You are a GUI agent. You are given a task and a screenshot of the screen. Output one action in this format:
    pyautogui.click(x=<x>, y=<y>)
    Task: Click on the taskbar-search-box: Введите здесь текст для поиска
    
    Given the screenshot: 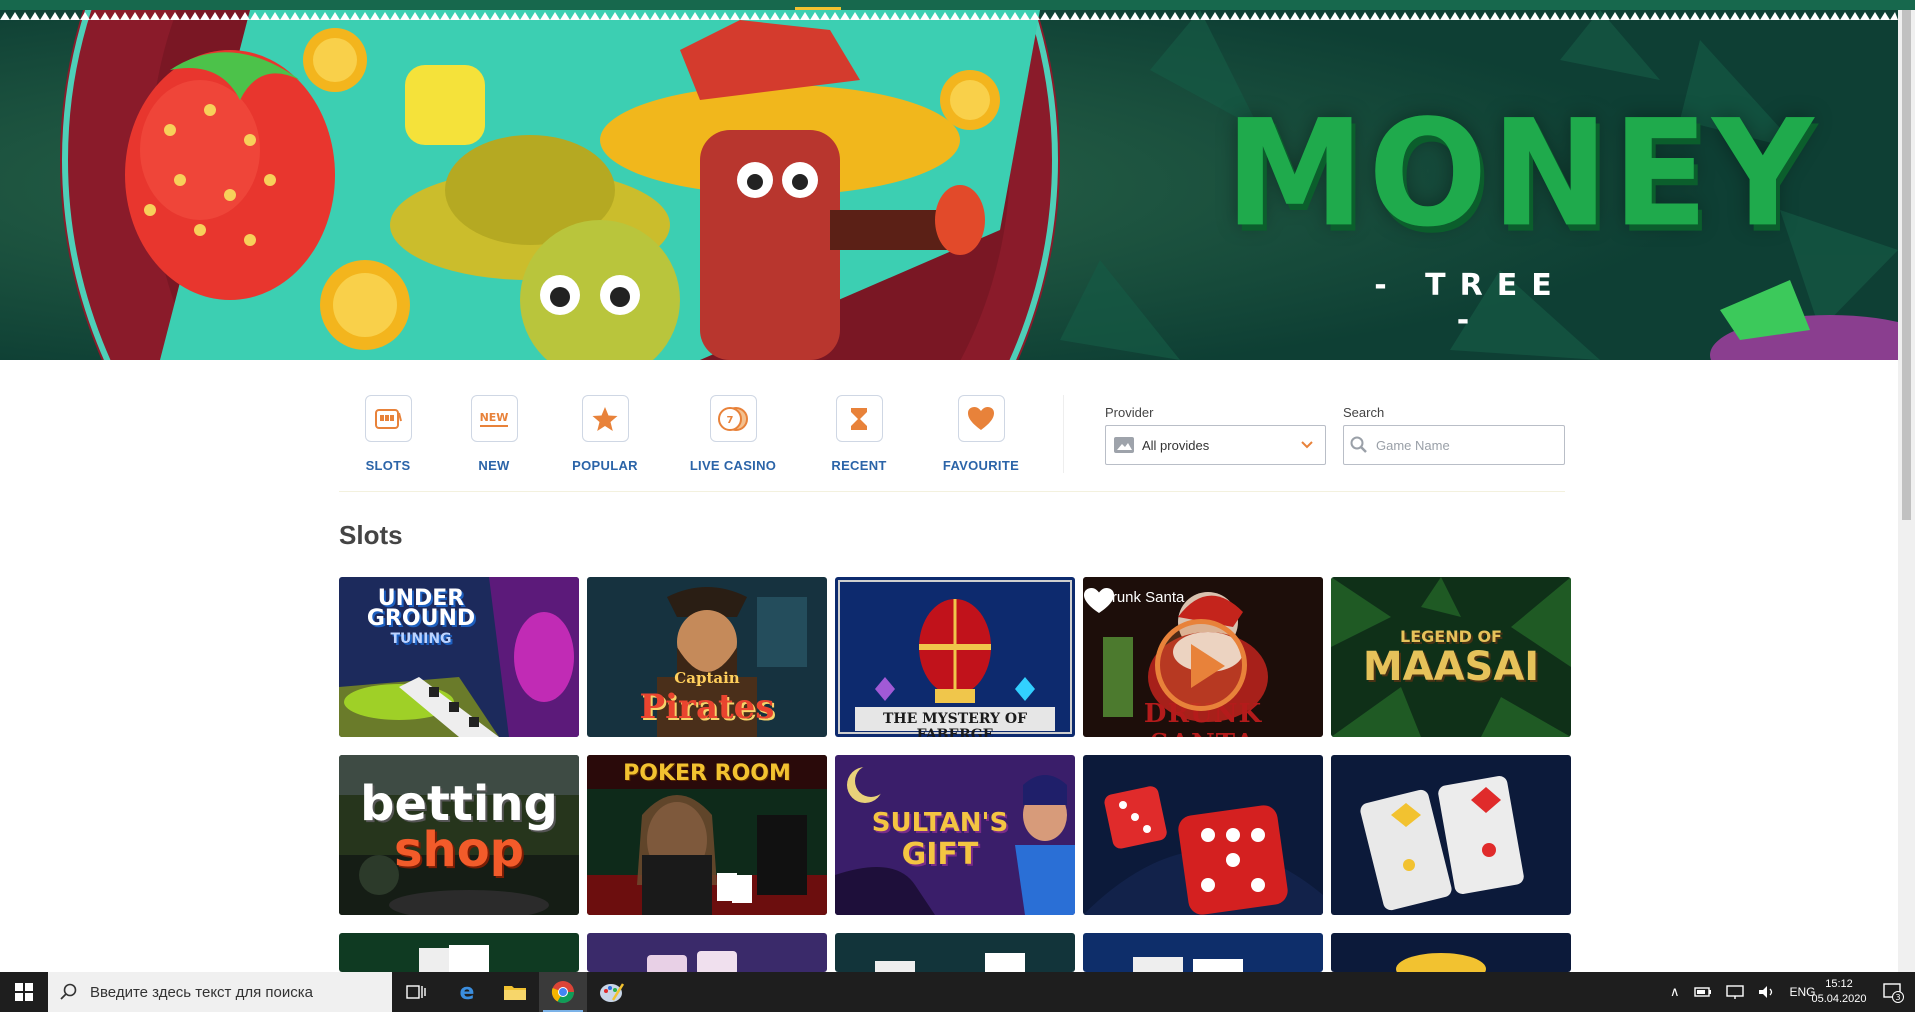 What is the action you would take?
    pyautogui.click(x=220, y=992)
    